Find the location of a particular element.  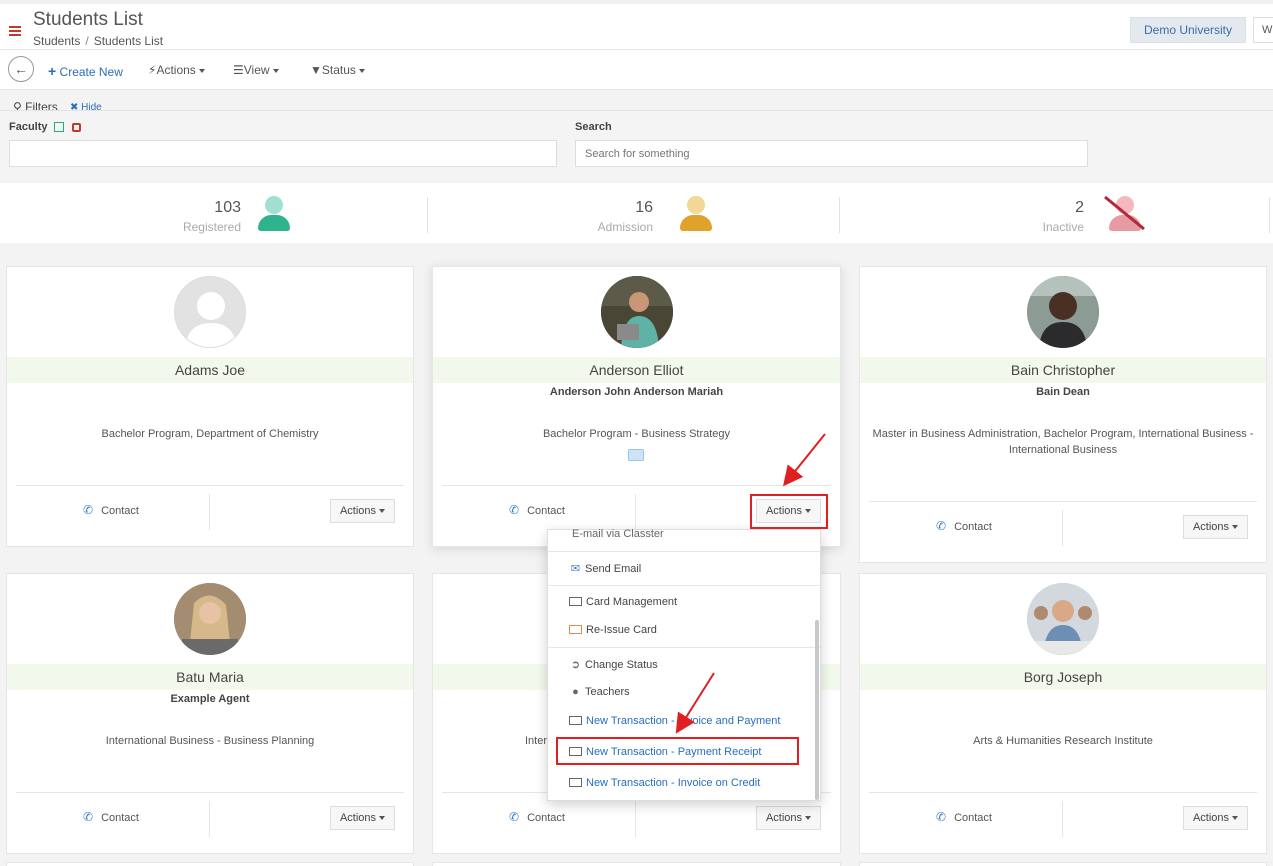

stat-count: 103 is located at coordinates (227, 207).